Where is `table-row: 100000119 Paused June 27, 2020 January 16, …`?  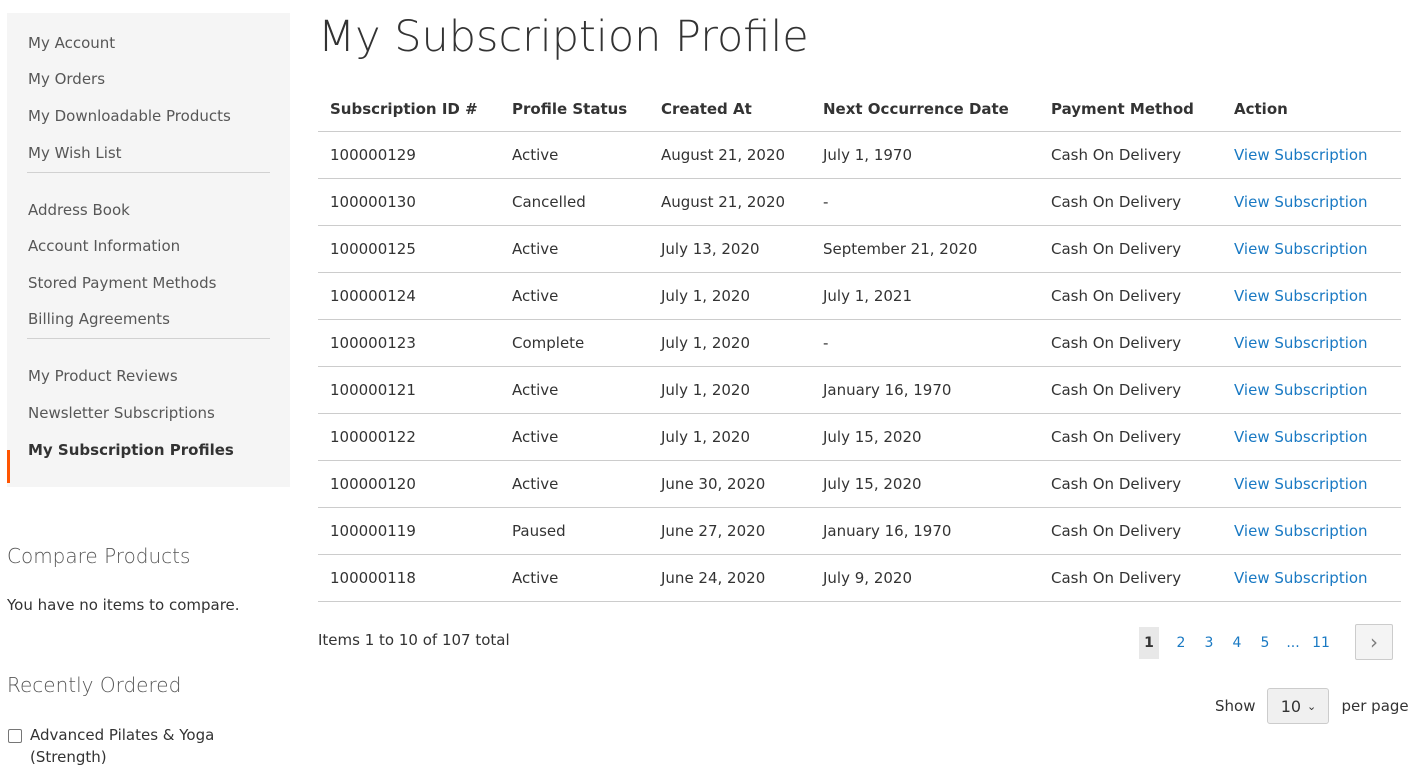 table-row: 100000119 Paused June 27, 2020 January 16, … is located at coordinates (859, 531).